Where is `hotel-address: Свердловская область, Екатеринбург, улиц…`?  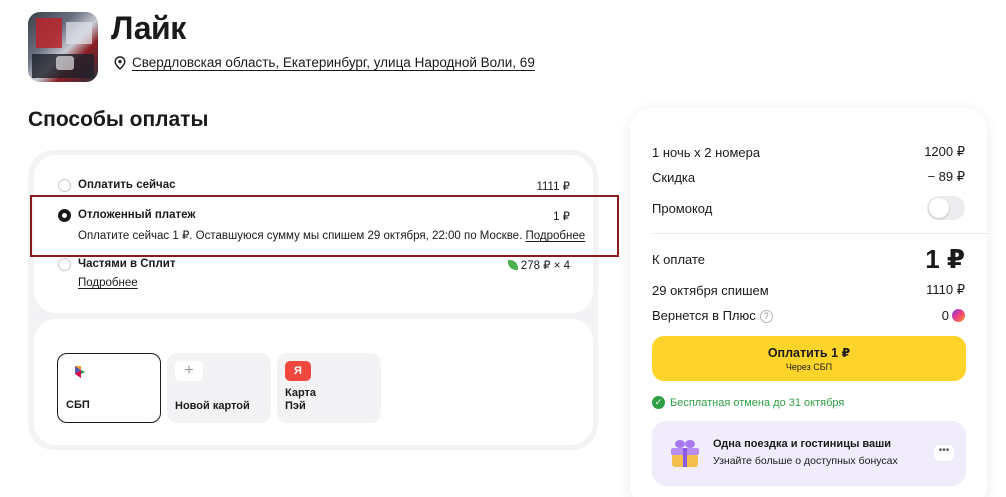 hotel-address: Свердловская область, Екатеринбург, улиц… is located at coordinates (324, 62).